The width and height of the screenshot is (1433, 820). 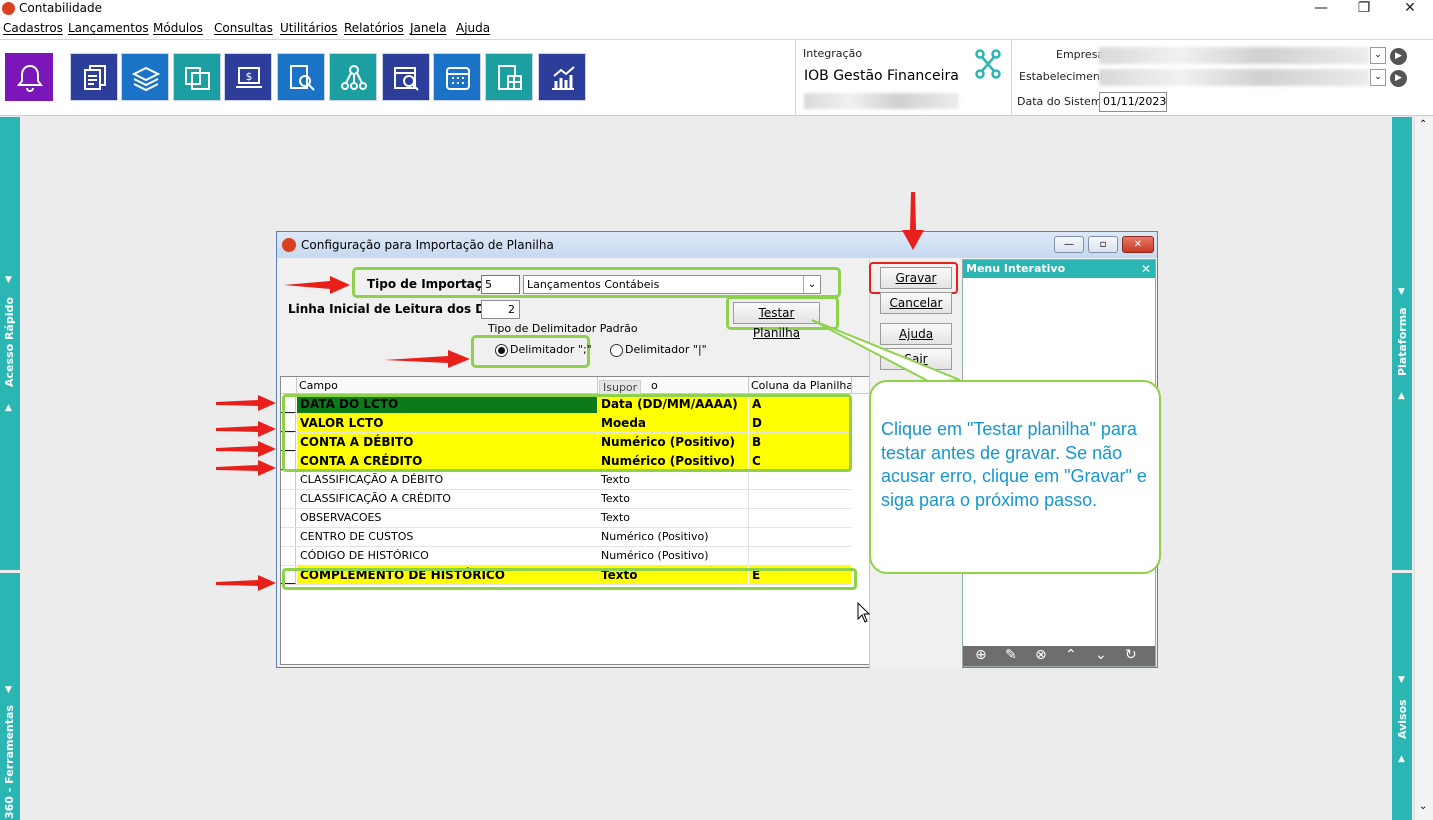 I want to click on cell-campo: DATA DO LCTO, so click(x=447, y=404).